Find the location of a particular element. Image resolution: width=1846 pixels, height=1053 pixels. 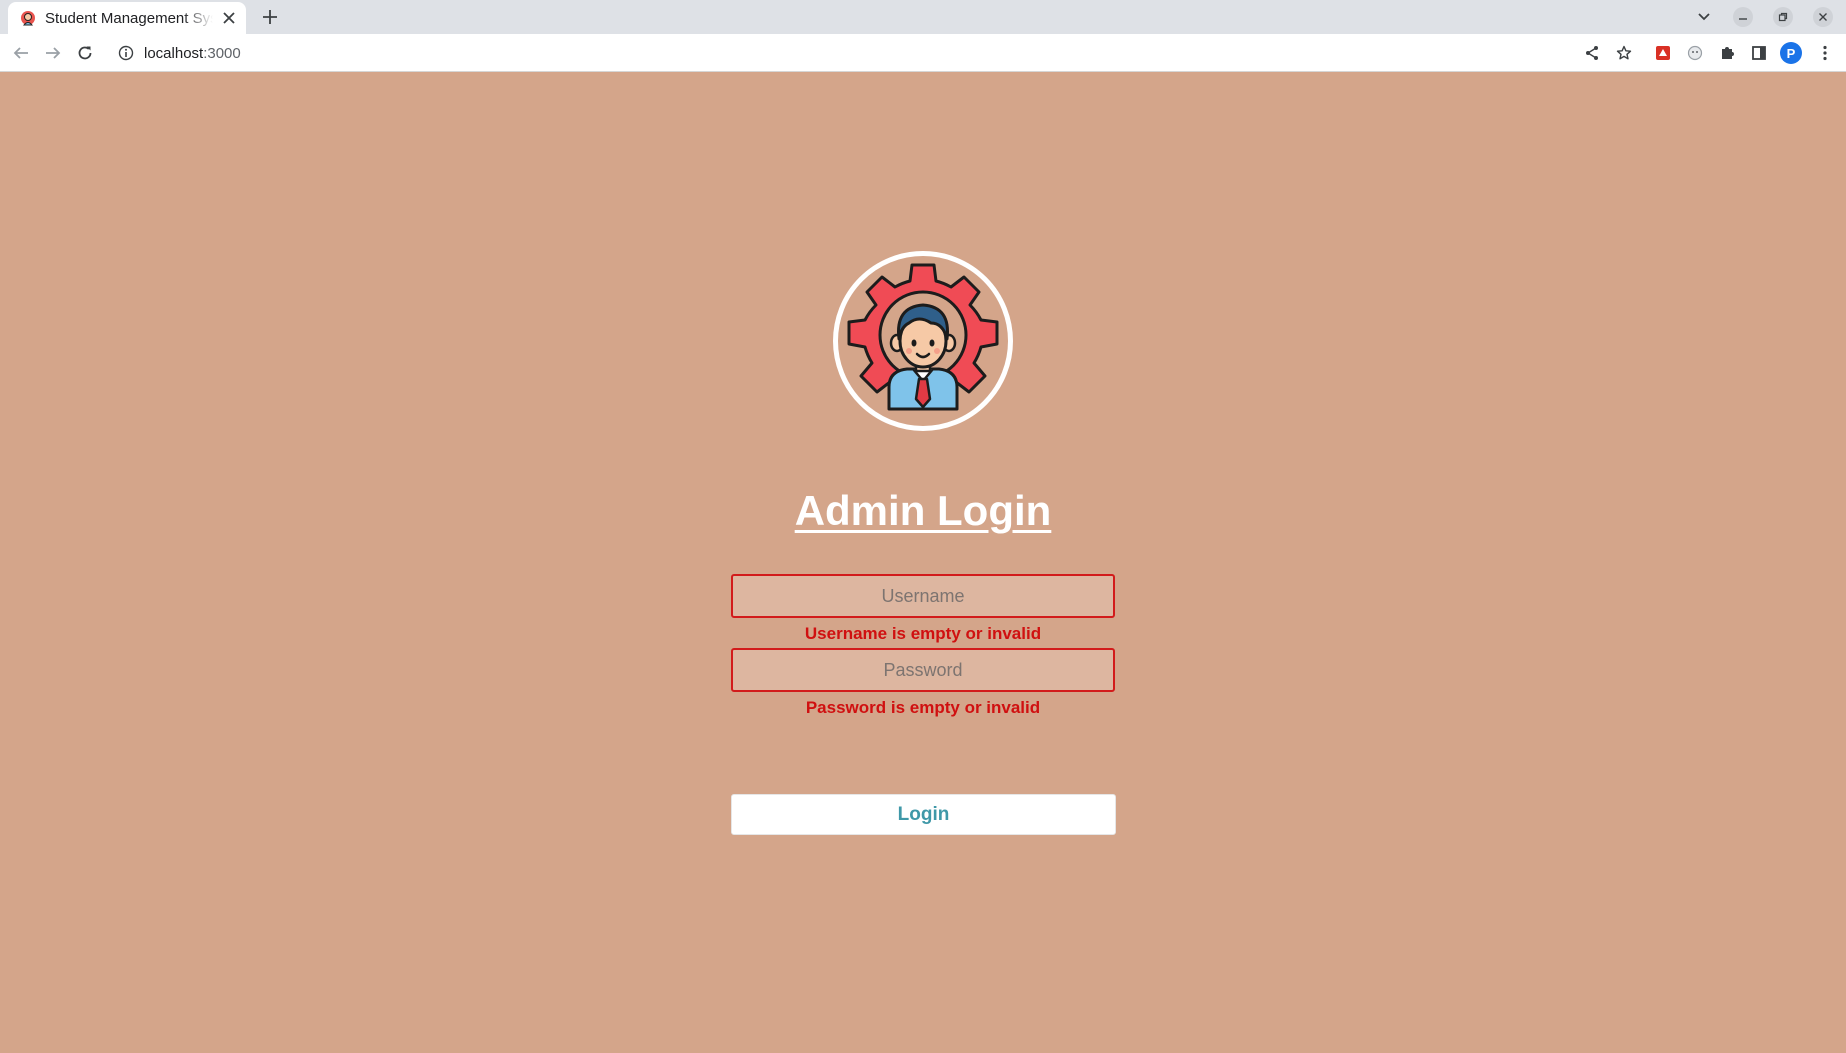

star-icon is located at coordinates (1624, 53).